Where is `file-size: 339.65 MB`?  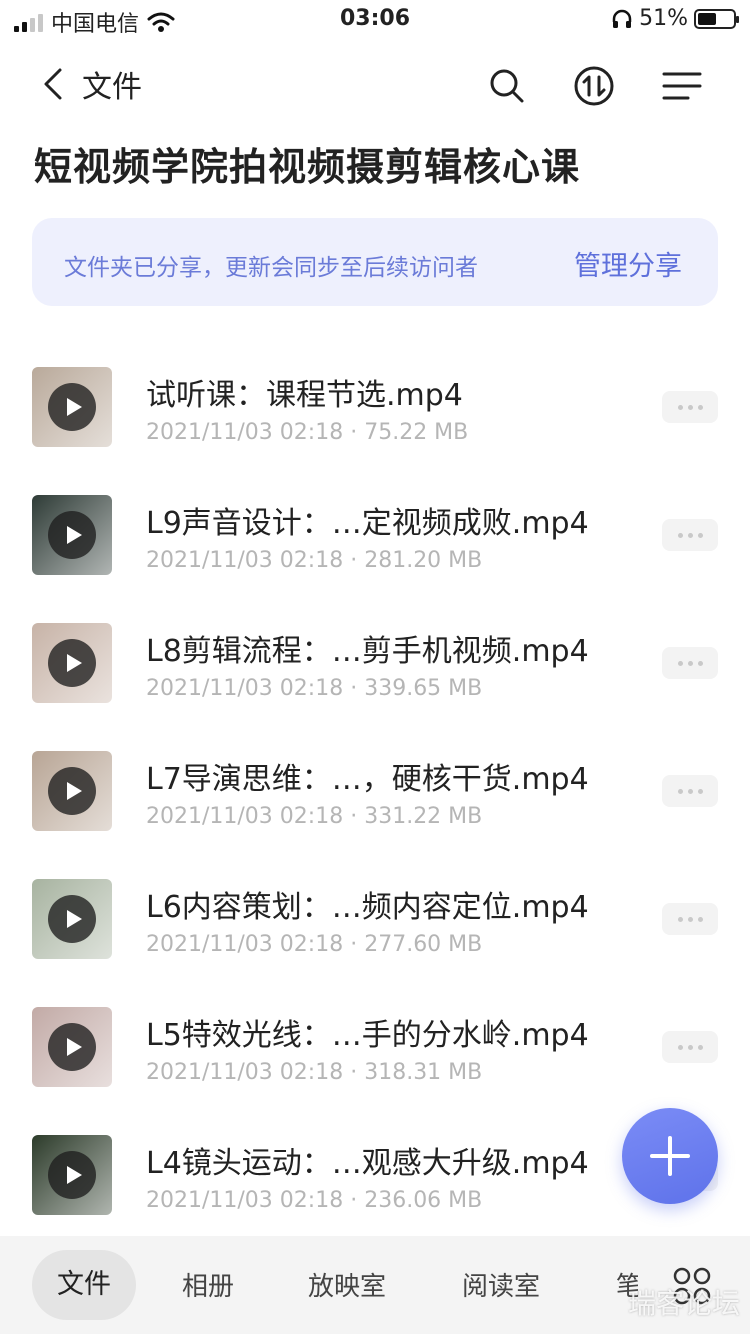
file-size: 339.65 MB is located at coordinates (423, 688).